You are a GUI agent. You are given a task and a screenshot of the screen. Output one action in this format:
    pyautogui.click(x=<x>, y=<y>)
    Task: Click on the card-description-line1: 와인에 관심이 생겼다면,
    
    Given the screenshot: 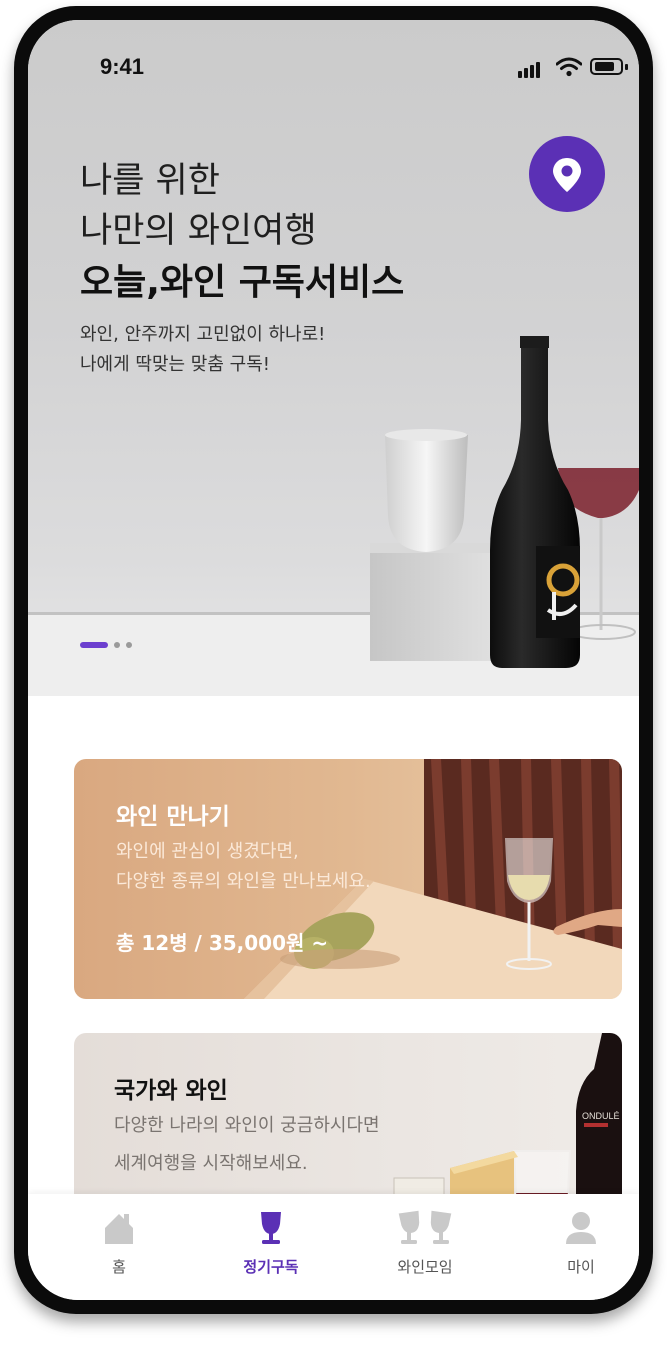 What is the action you would take?
    pyautogui.click(x=207, y=851)
    